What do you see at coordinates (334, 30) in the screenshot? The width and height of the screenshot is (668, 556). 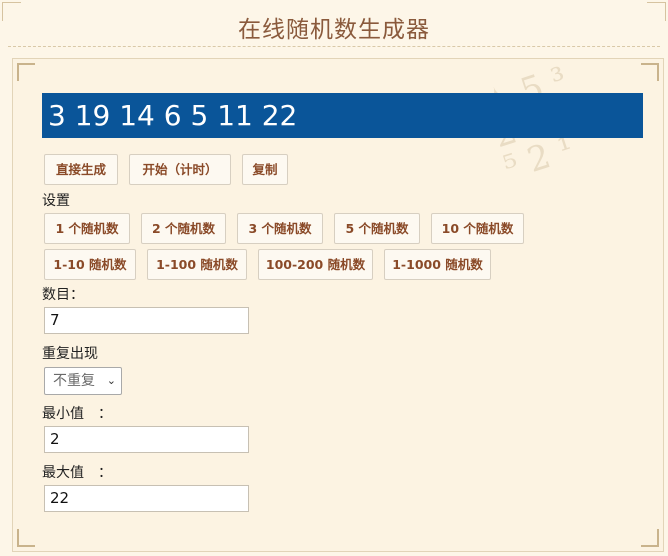 I see `page-title: 在线随机数生成器` at bounding box center [334, 30].